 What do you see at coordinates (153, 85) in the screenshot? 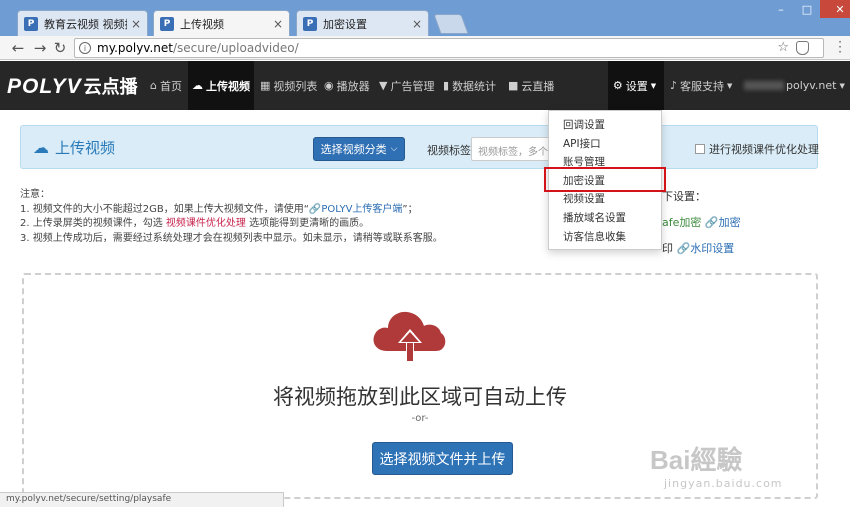
I see `home-icon: ⌂` at bounding box center [153, 85].